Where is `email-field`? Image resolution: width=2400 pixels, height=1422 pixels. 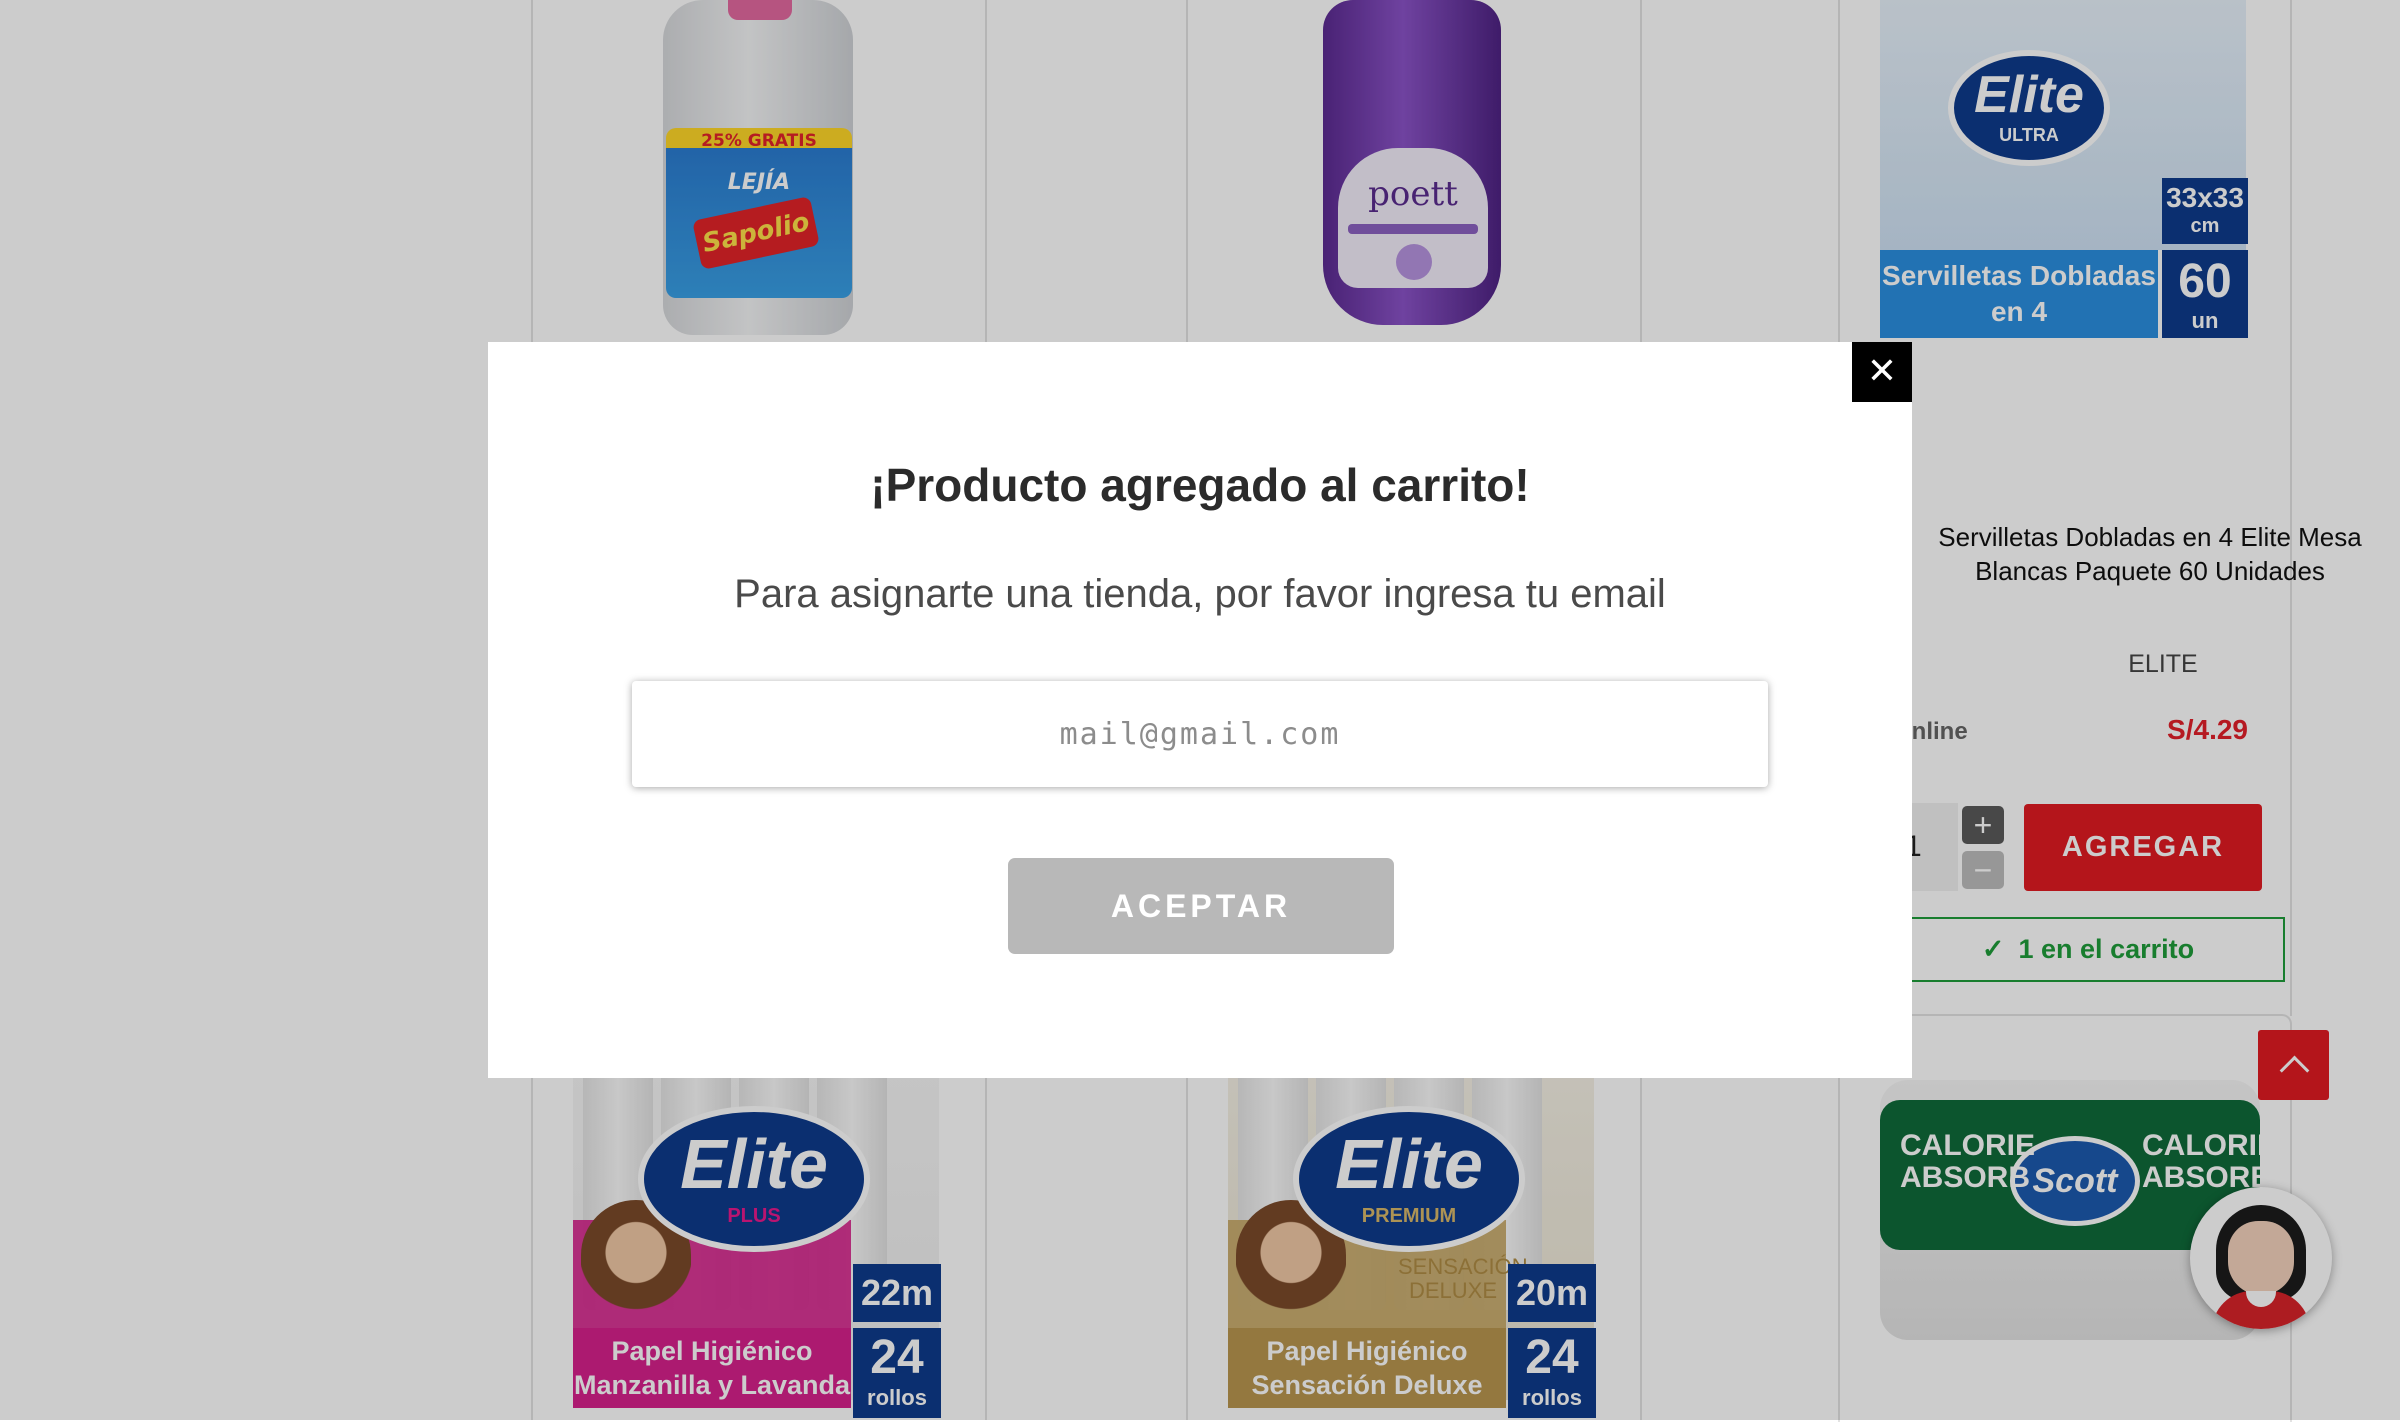
email-field is located at coordinates (1200, 734).